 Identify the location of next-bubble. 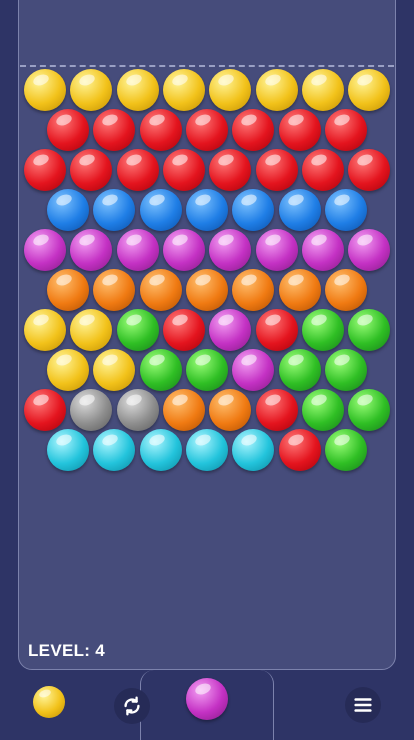
(49, 702).